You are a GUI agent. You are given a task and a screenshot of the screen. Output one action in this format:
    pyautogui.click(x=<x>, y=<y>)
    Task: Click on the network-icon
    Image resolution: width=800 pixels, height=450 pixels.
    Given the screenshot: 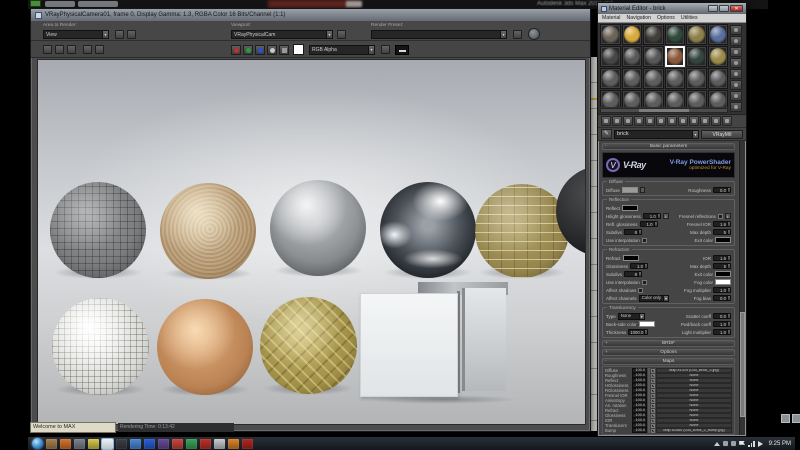 What is the action you would take?
    pyautogui.click(x=751, y=443)
    